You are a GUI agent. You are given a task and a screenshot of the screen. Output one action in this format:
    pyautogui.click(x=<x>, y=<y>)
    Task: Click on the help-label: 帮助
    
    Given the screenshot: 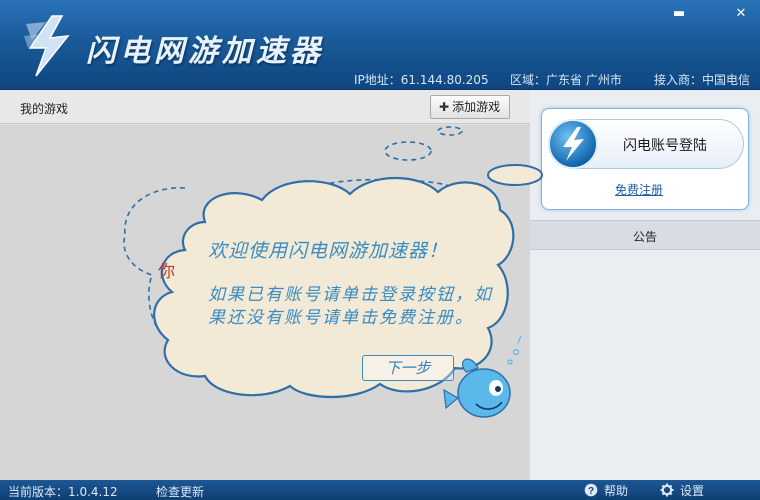 What is the action you would take?
    pyautogui.click(x=616, y=491)
    